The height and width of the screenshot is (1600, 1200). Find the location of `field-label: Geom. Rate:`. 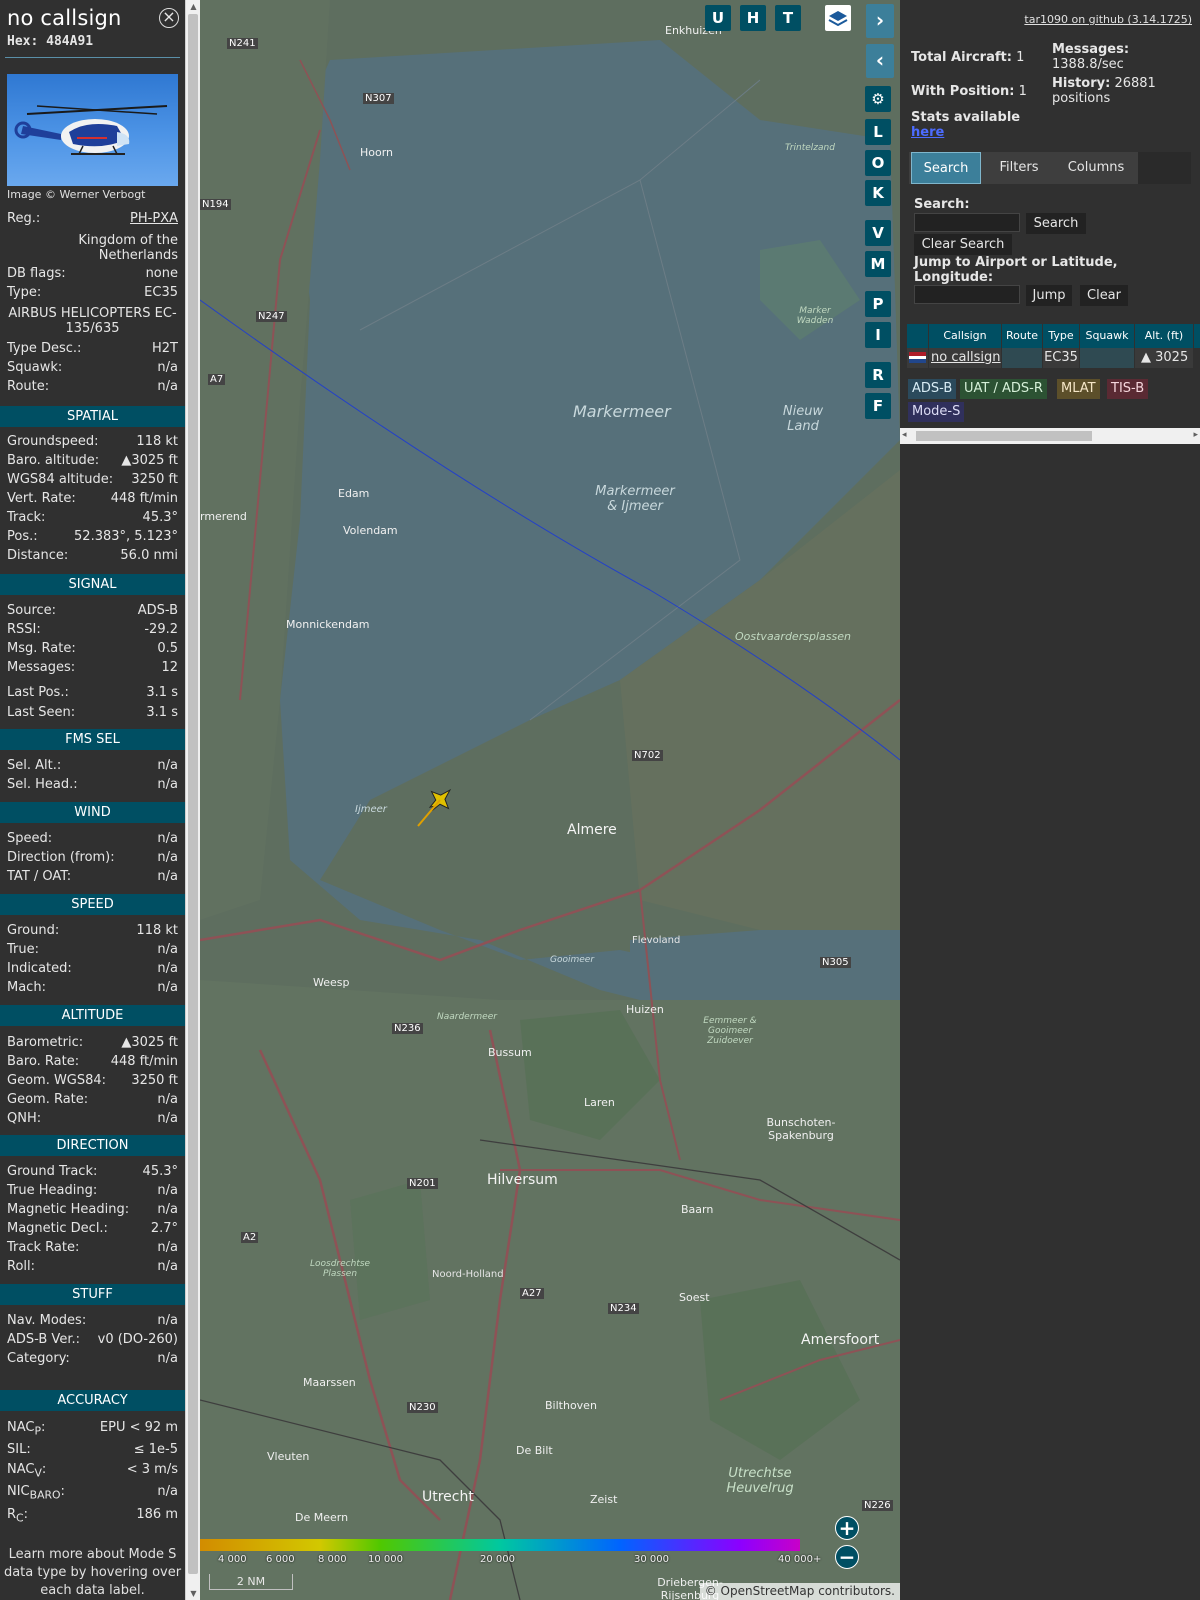

field-label: Geom. Rate: is located at coordinates (48, 1099).